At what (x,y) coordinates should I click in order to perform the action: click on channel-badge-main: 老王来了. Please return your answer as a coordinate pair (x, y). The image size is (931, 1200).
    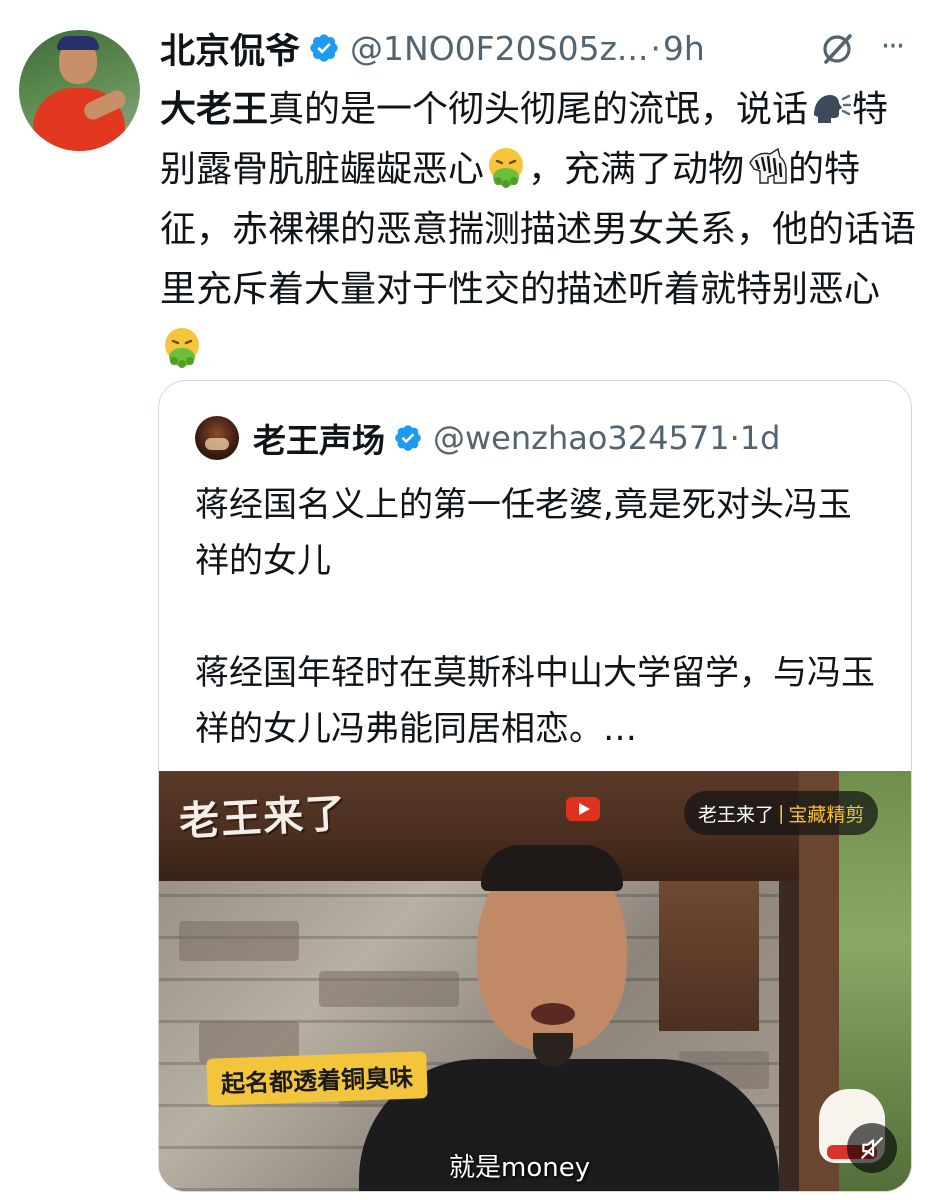
    Looking at the image, I should click on (736, 814).